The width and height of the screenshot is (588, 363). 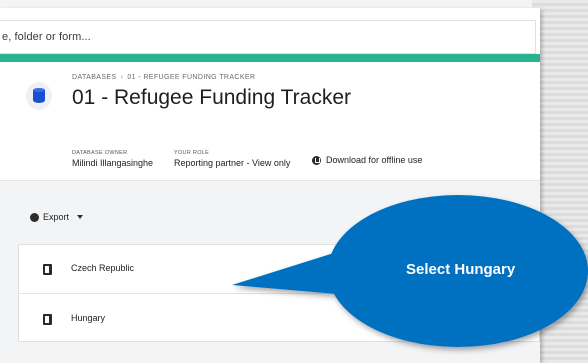 What do you see at coordinates (211, 97) in the screenshot?
I see `page-title: 01 - Refugee Funding Tracker` at bounding box center [211, 97].